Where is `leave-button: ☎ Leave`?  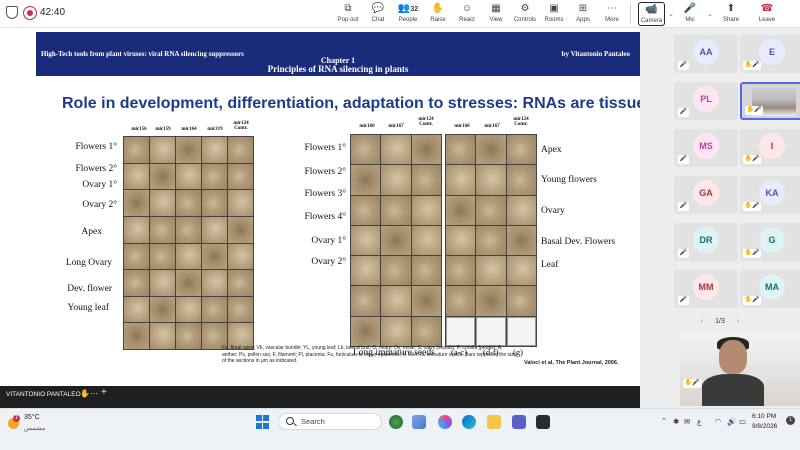
leave-button: ☎ Leave is located at coordinates (767, 12).